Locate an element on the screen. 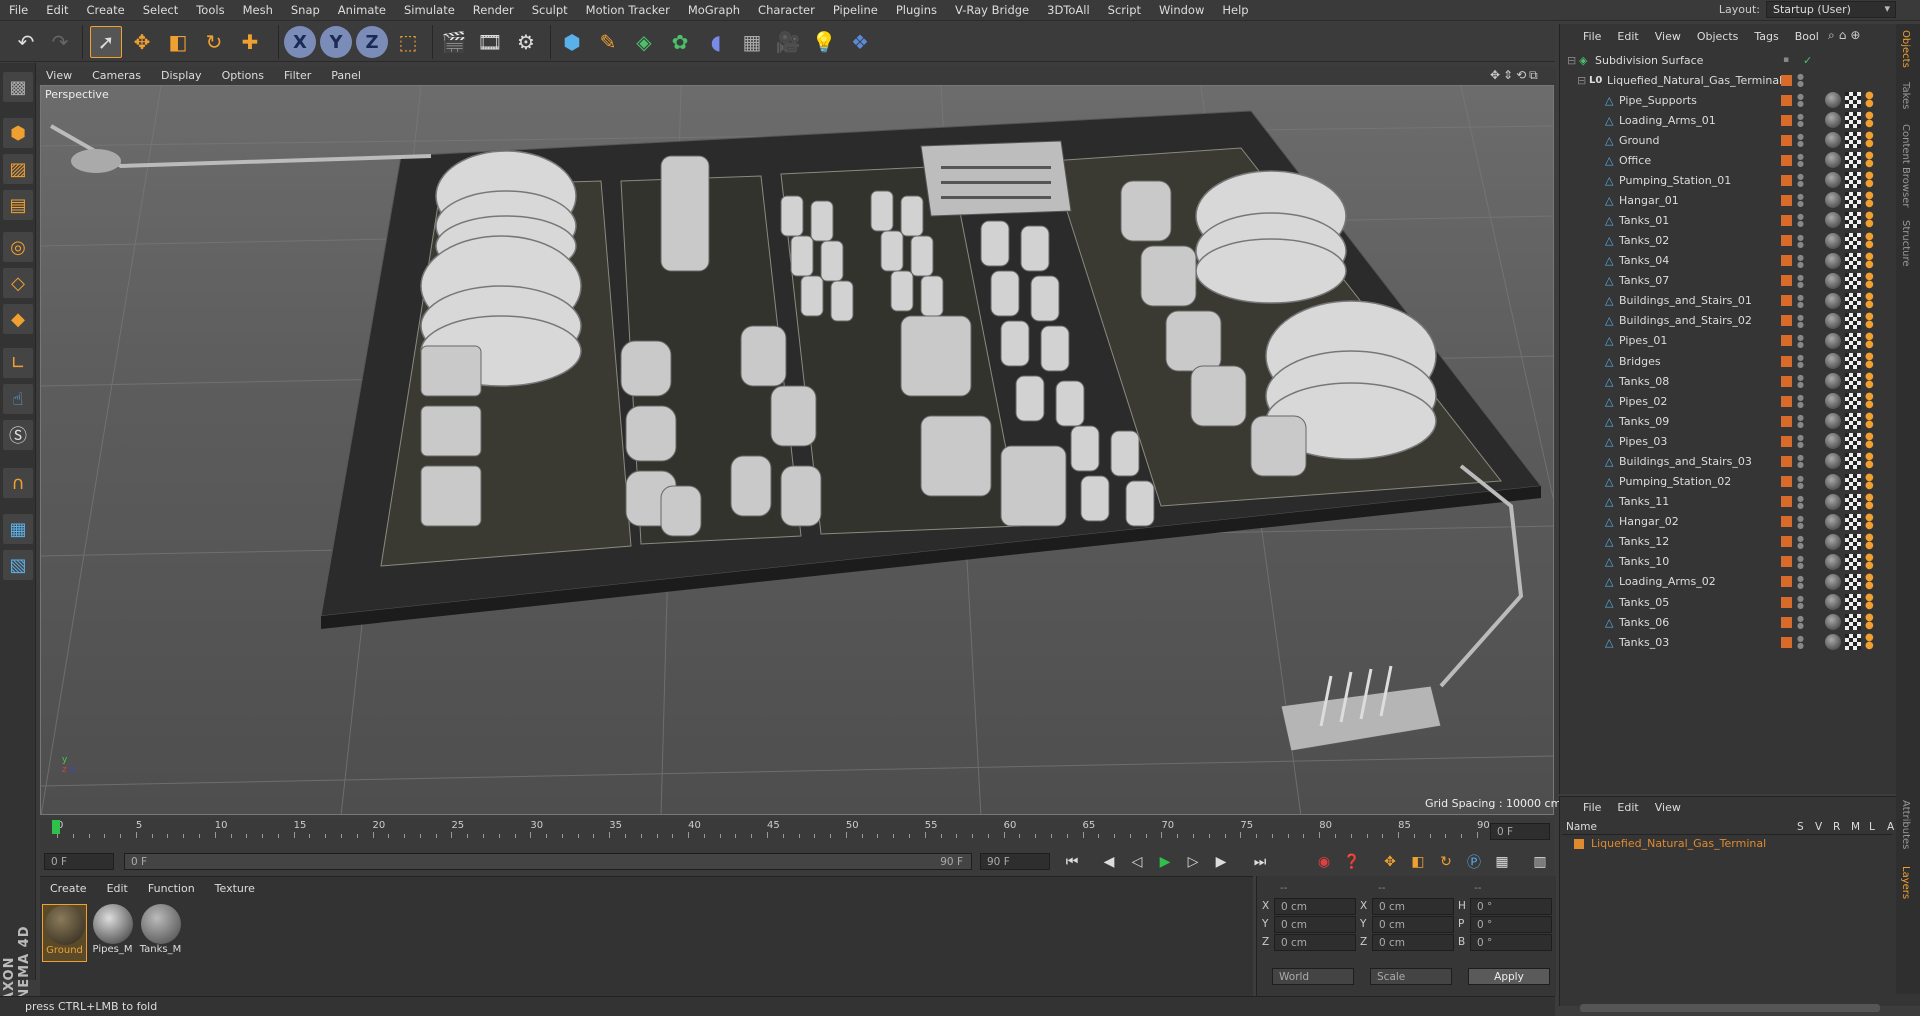 The image size is (1920, 1016). planar-workplane-icon: ▧ is located at coordinates (18, 565).